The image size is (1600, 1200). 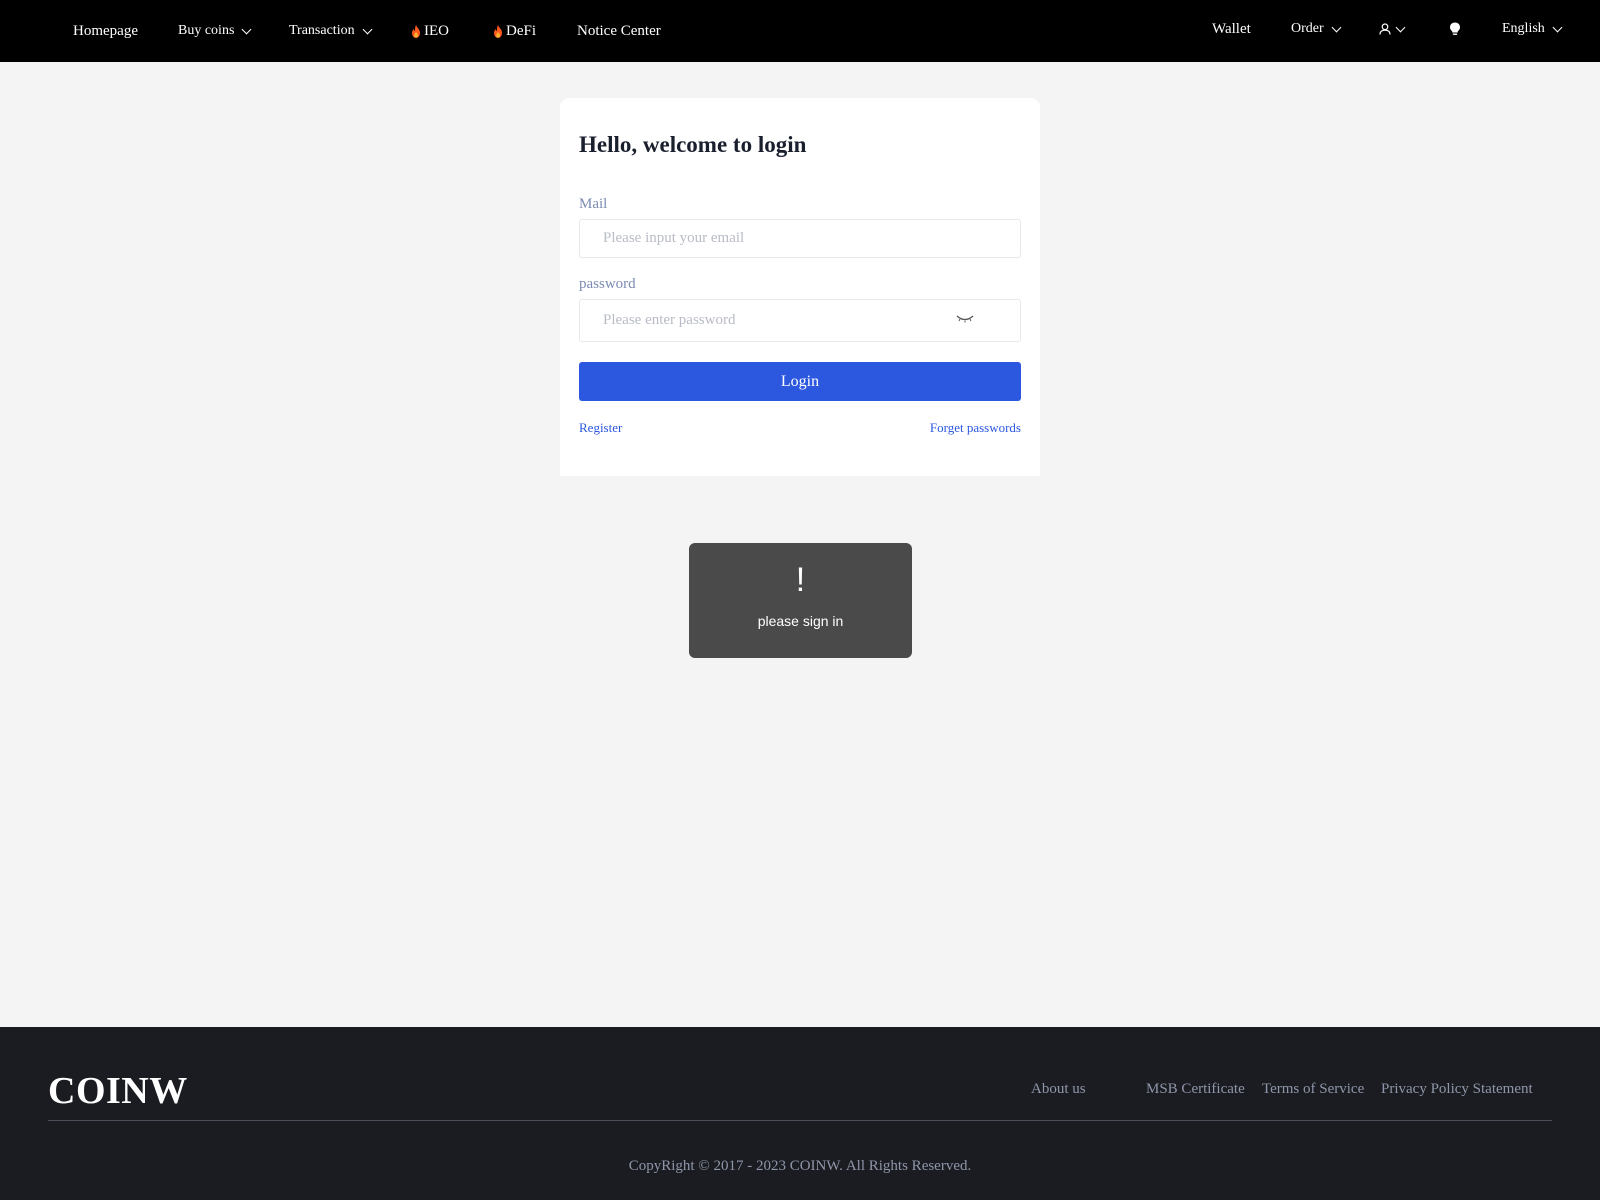 What do you see at coordinates (436, 30) in the screenshot?
I see `nav-ieo-label: IEO` at bounding box center [436, 30].